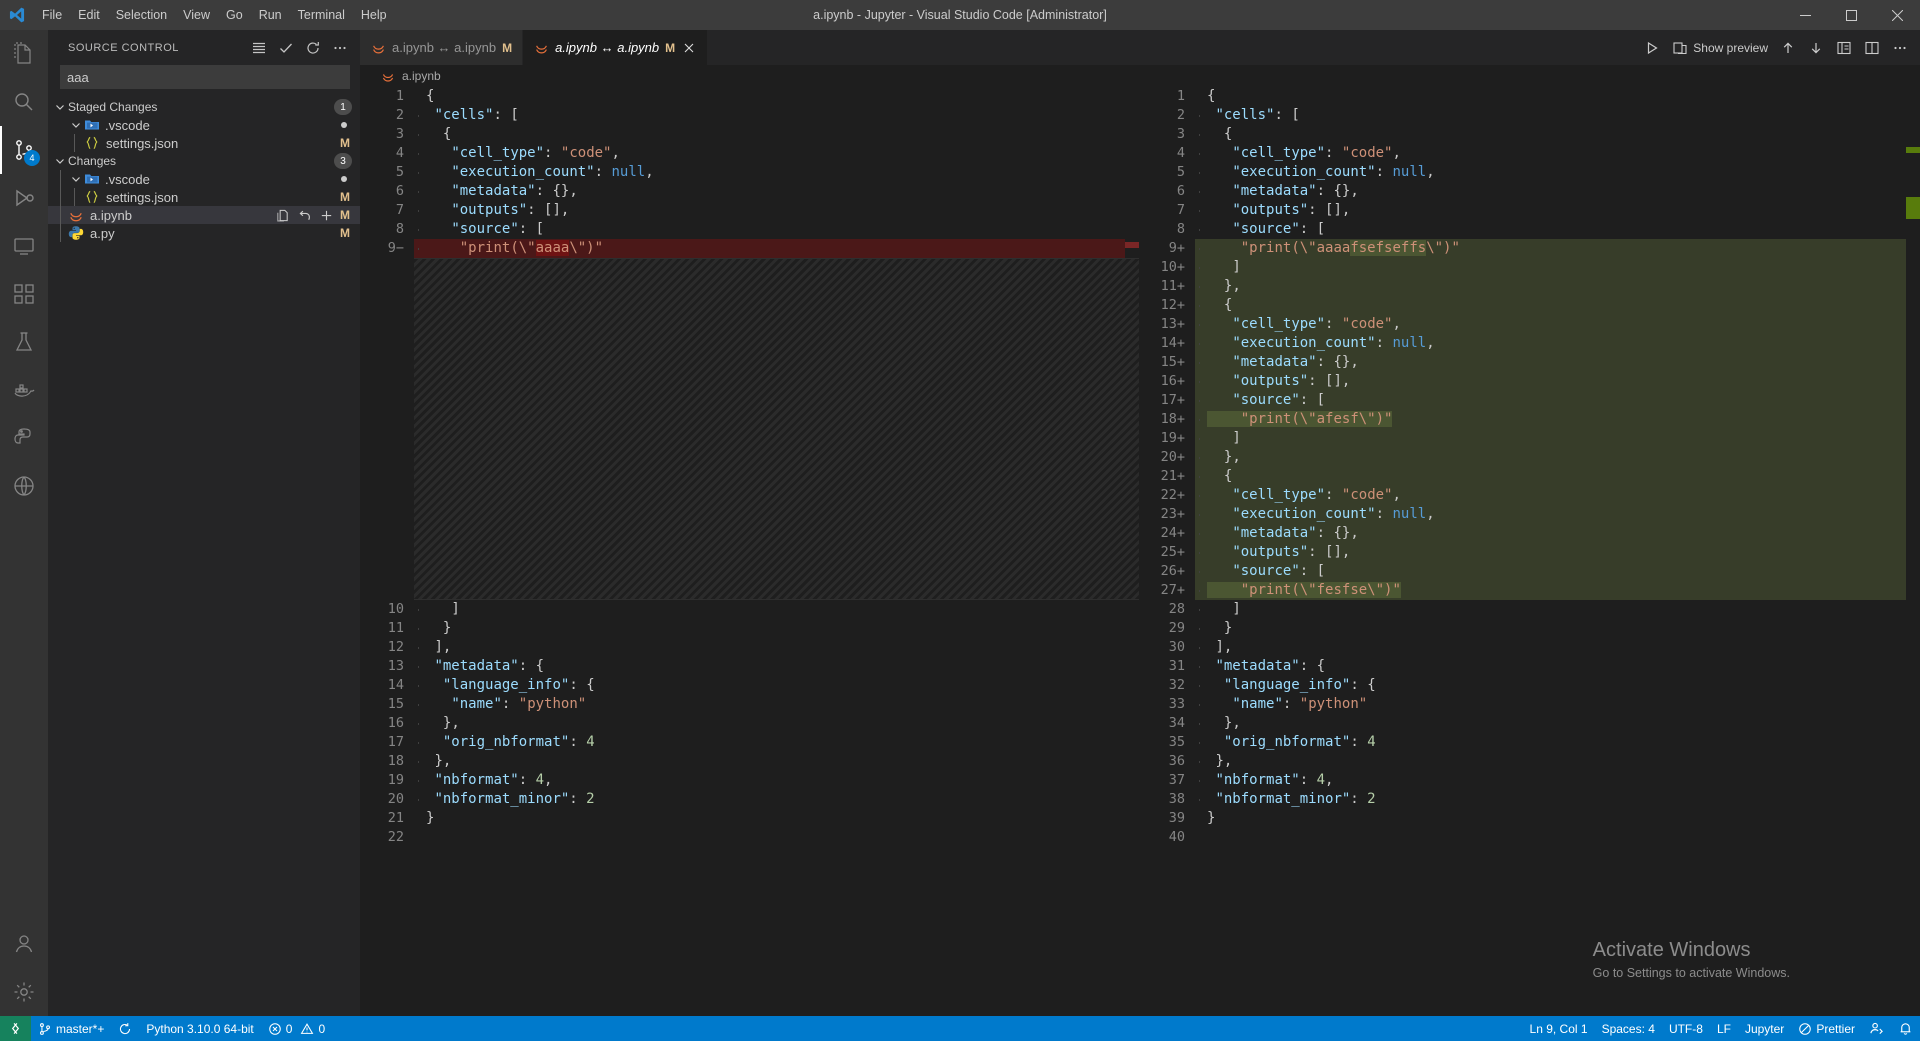 The height and width of the screenshot is (1041, 1920). I want to click on menu-help: Help, so click(374, 15).